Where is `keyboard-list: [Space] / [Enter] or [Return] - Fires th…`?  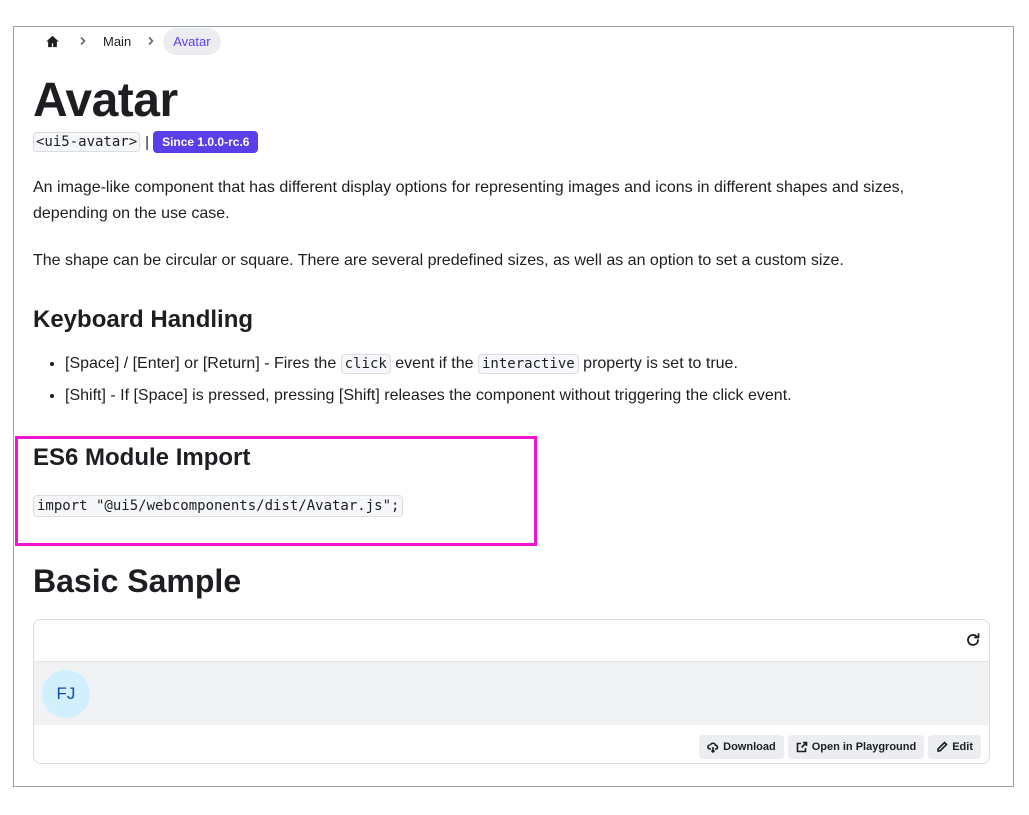 keyboard-list: [Space] / [Enter] or [Return] - Fires th… is located at coordinates (412, 385).